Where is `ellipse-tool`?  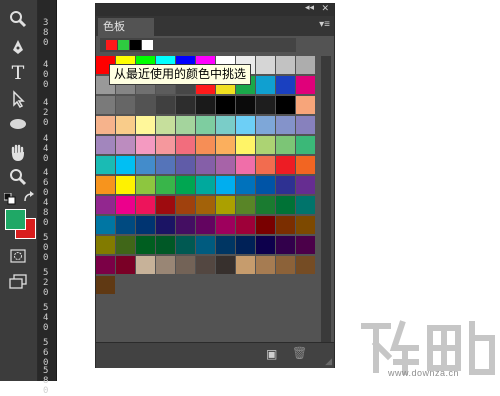 ellipse-tool is located at coordinates (18, 124).